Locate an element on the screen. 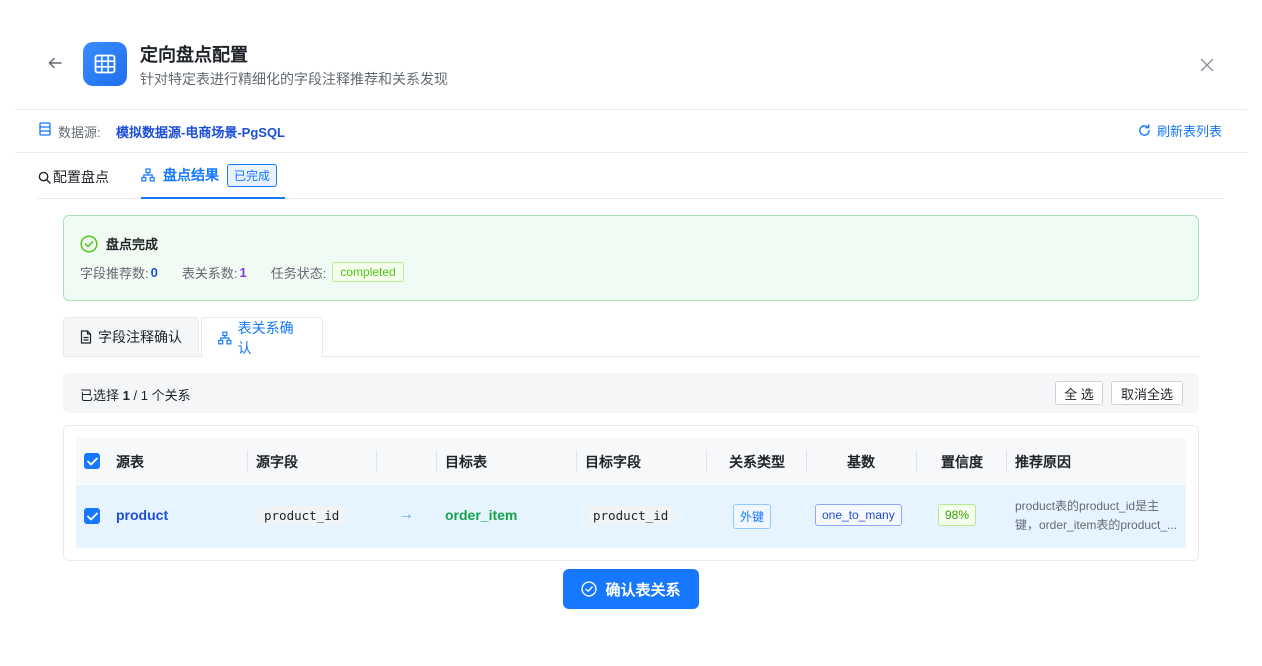  back-arrow-icon is located at coordinates (55, 63).